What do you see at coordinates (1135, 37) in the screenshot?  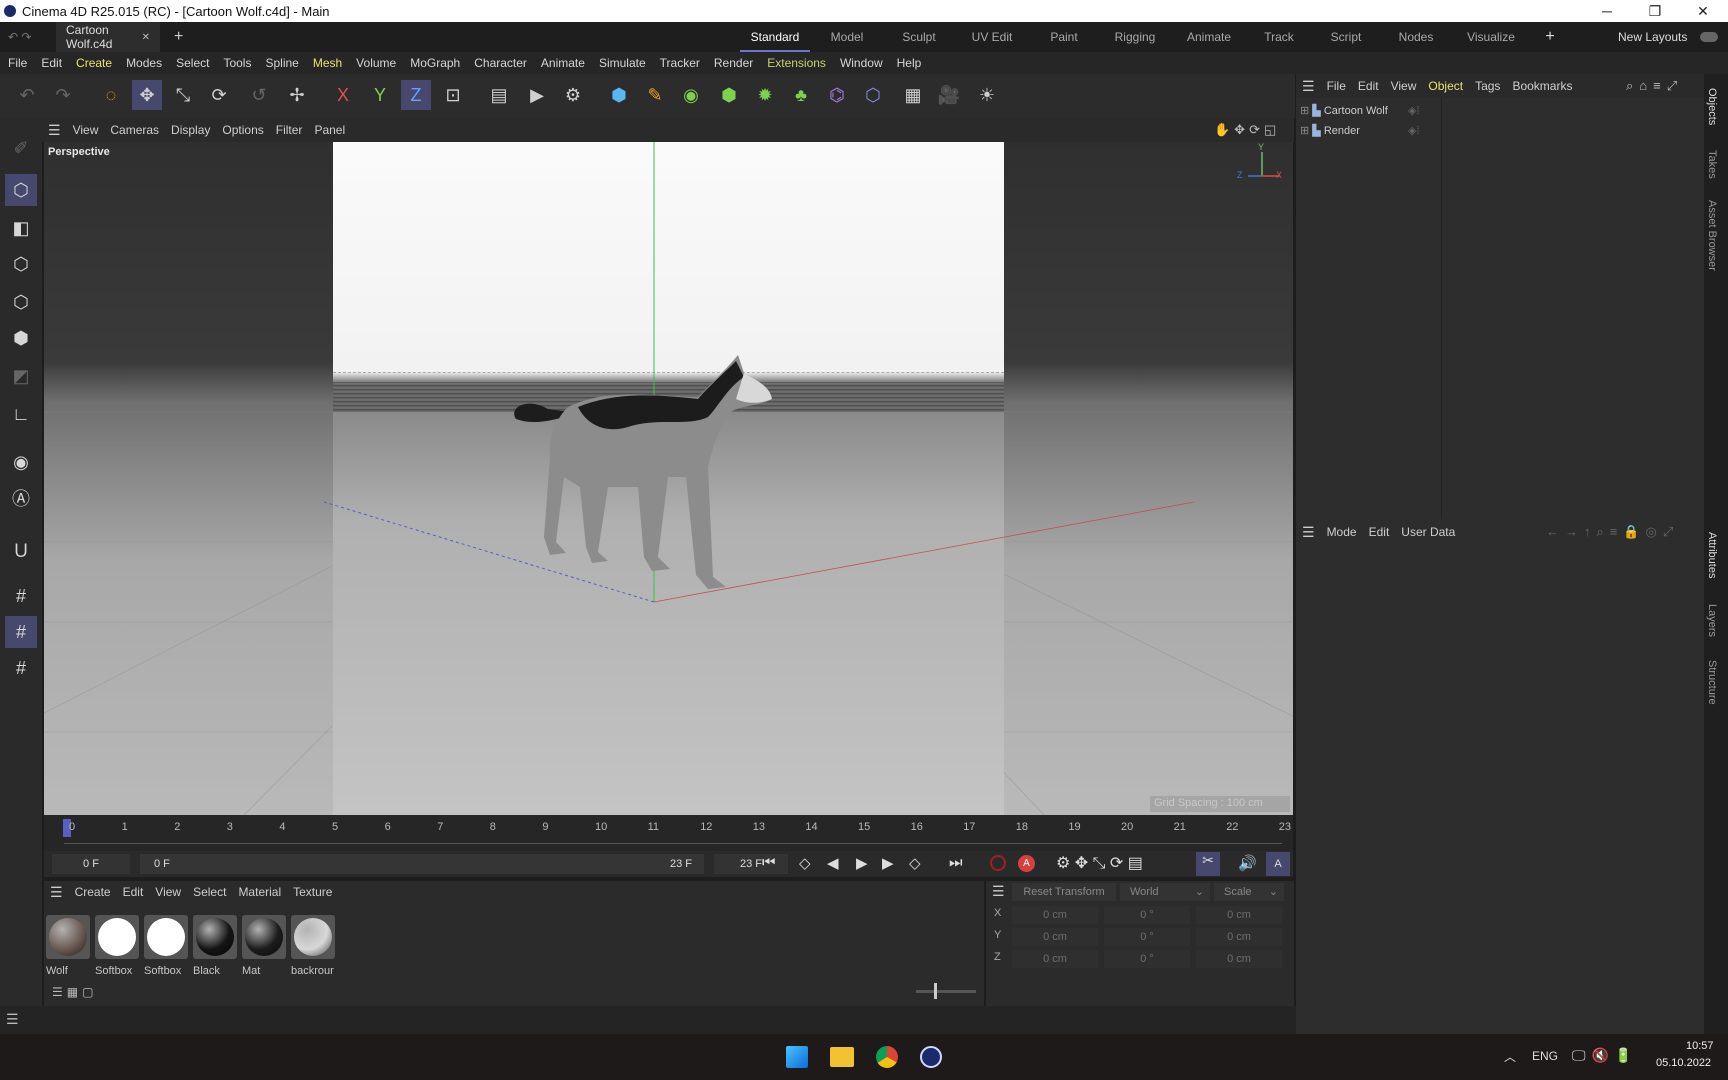 I see `layout-tab-rigging: Rigging` at bounding box center [1135, 37].